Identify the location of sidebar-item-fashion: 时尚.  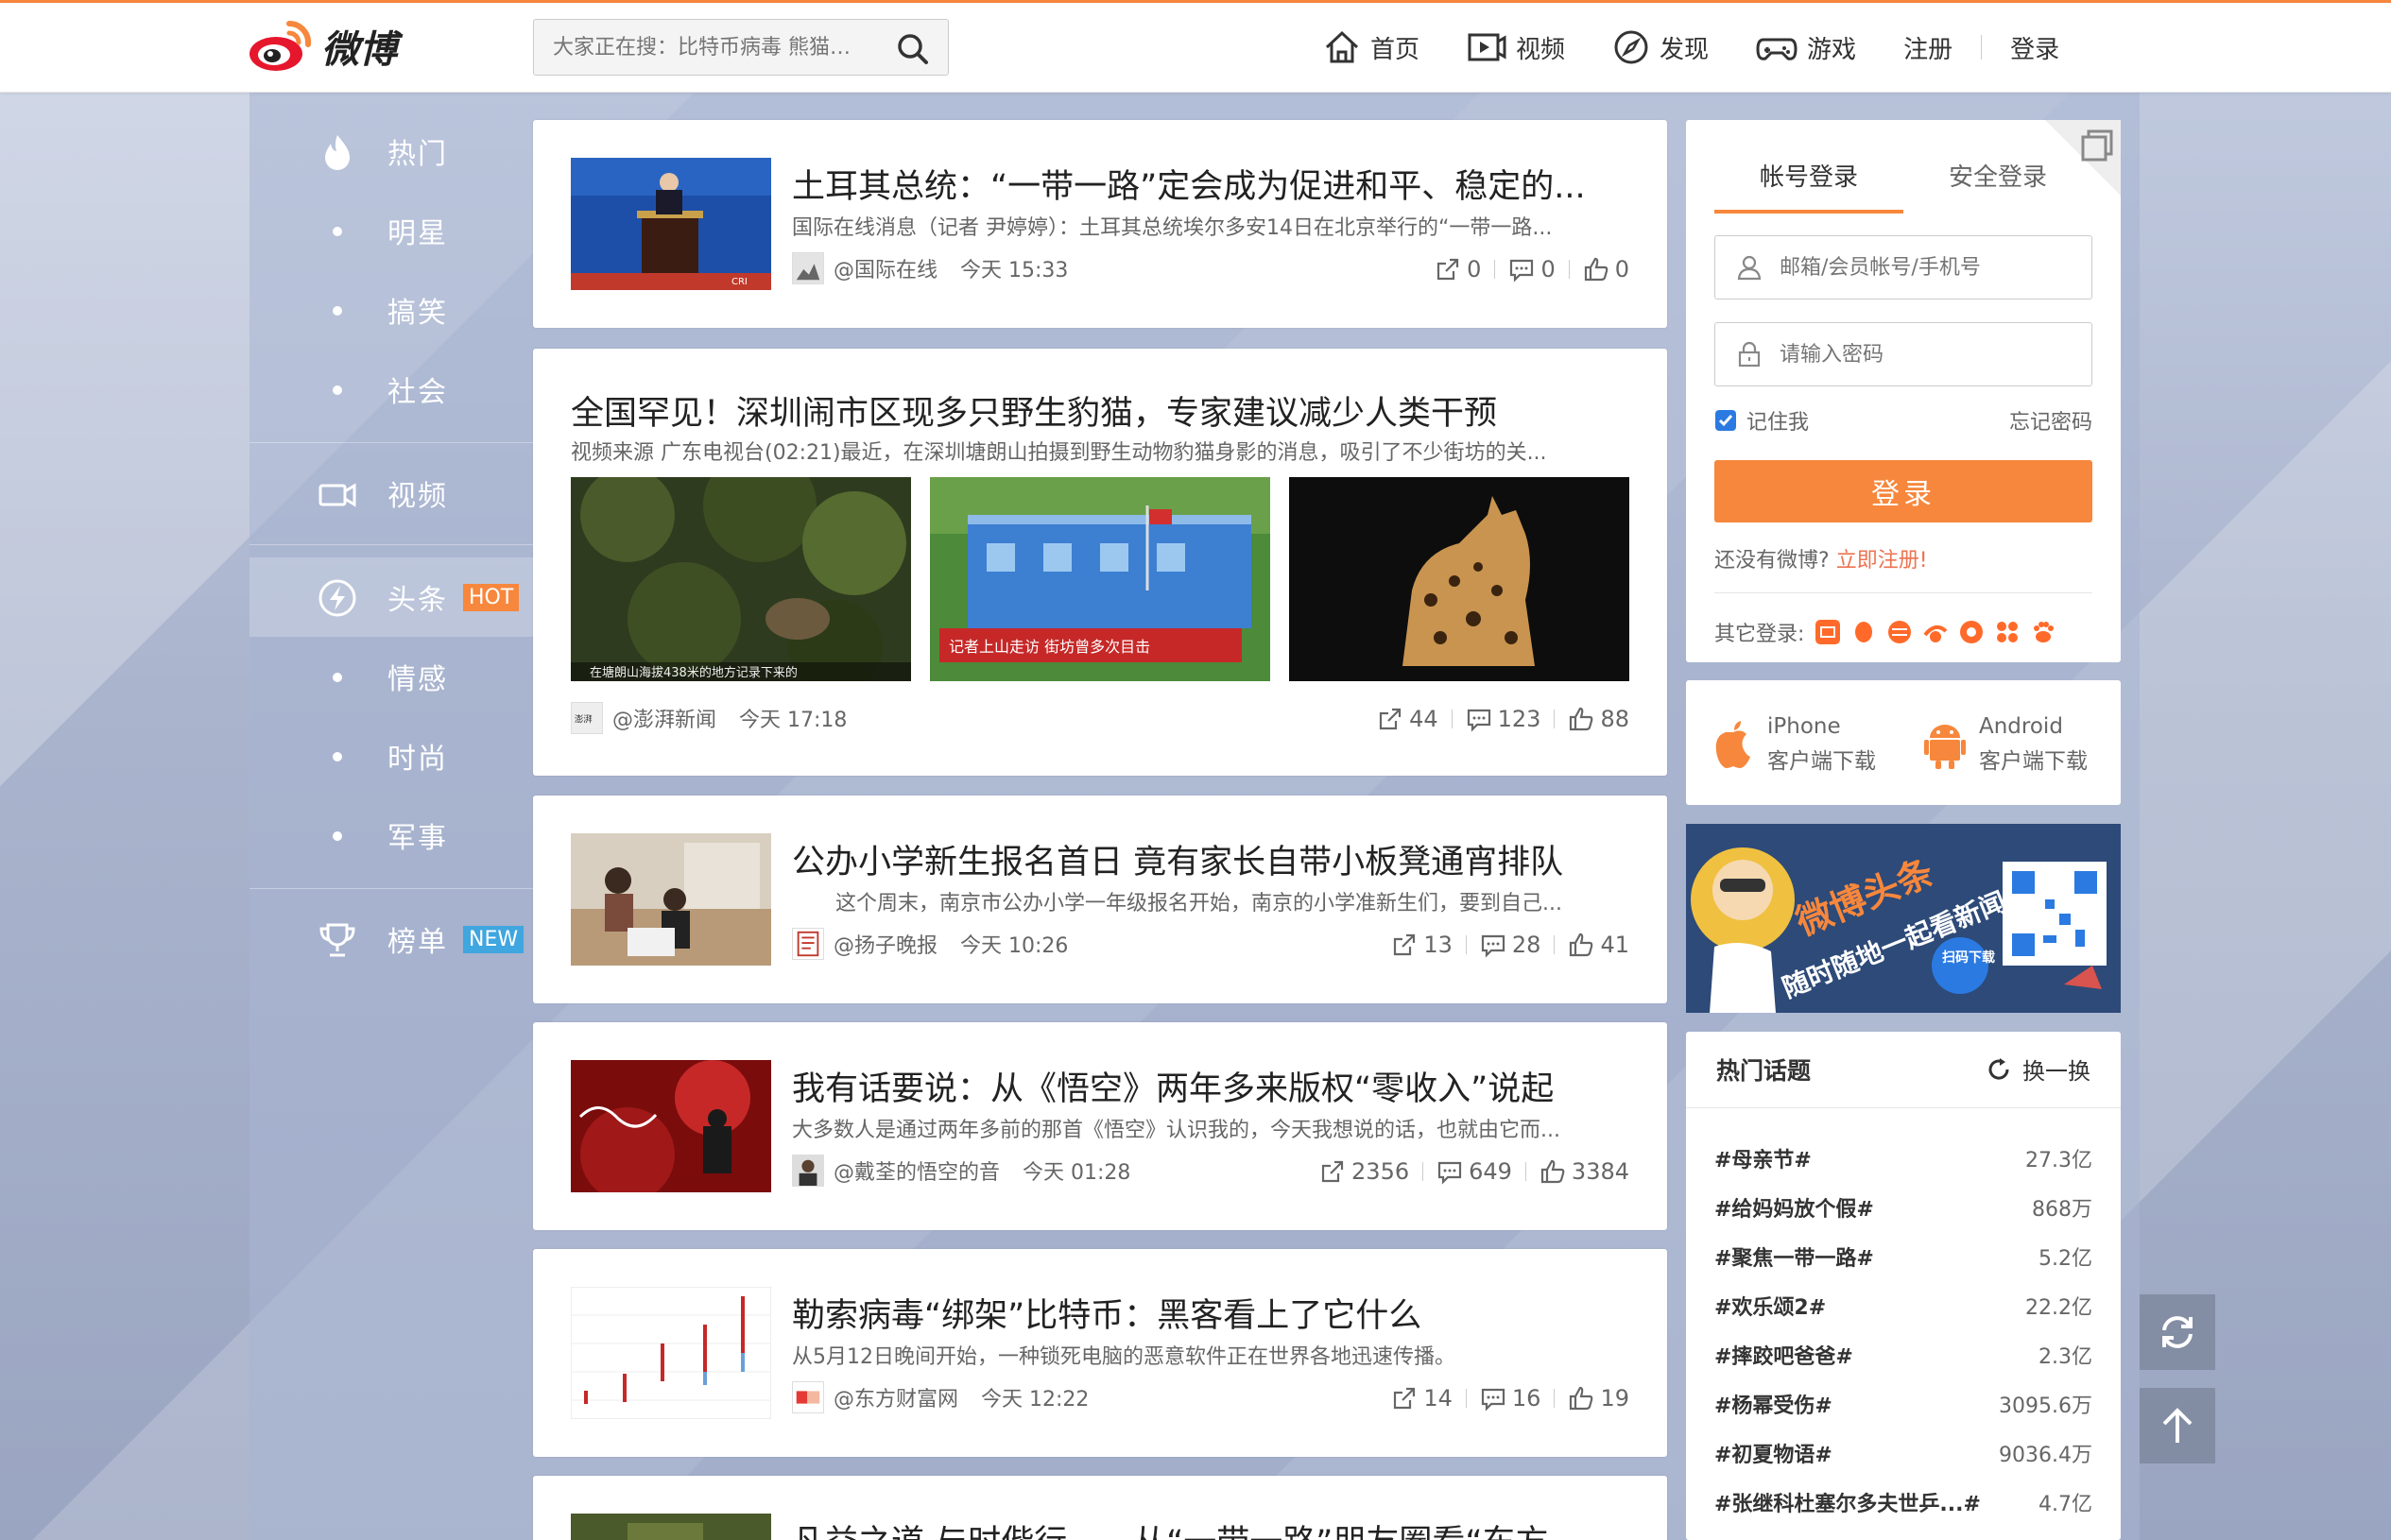
(391, 756).